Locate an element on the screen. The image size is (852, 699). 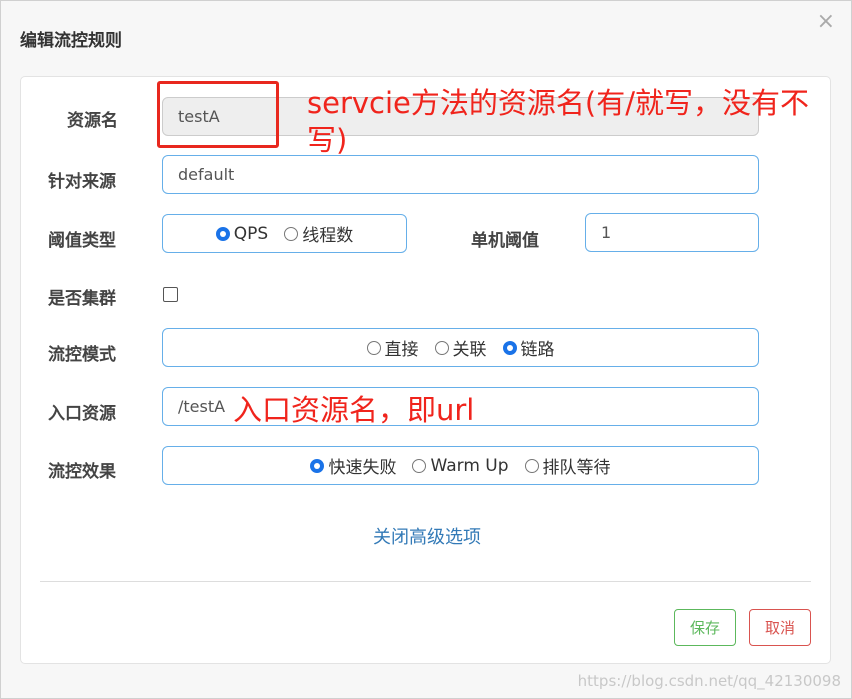
annotation-highlight-box is located at coordinates (218, 114).